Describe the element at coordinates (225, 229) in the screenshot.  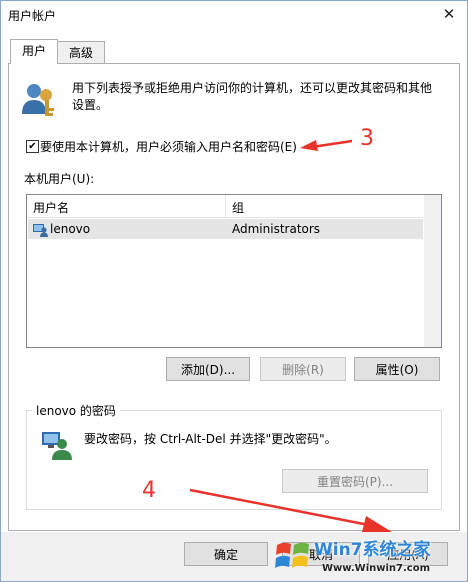
I see `table-row: lenovo Administrators` at that location.